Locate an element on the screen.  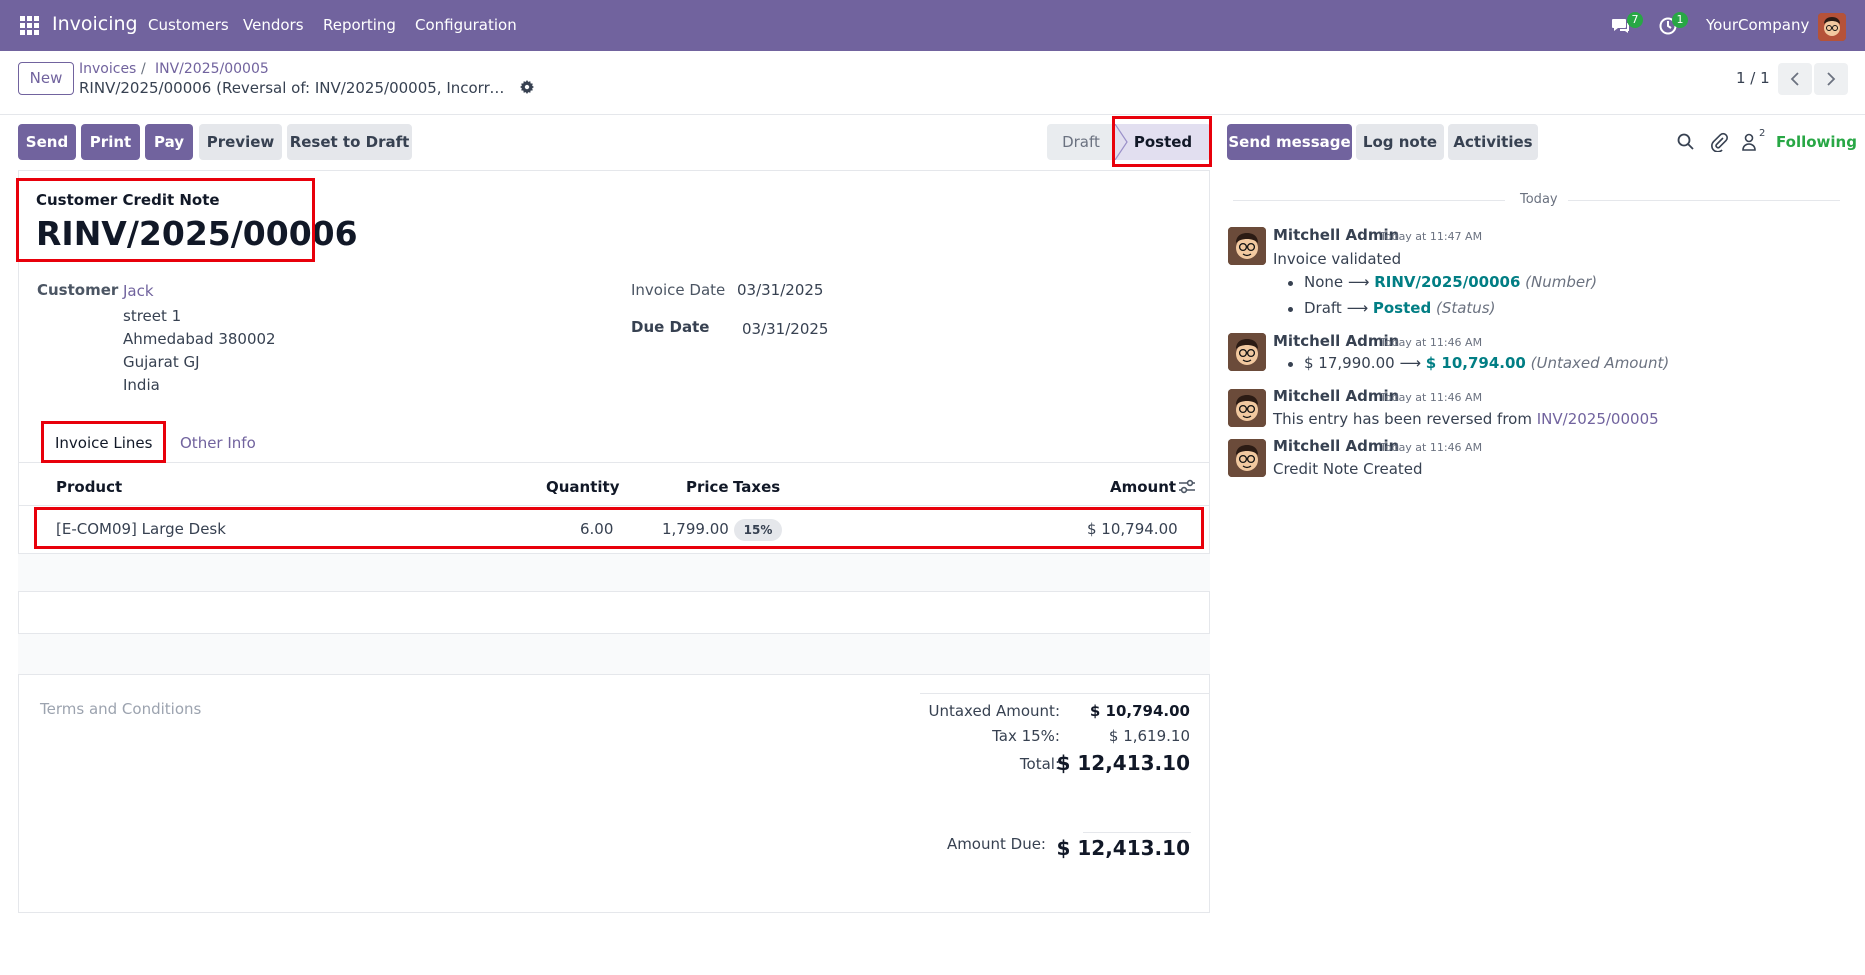
message-body: Invoice validated is located at coordinates (1337, 259).